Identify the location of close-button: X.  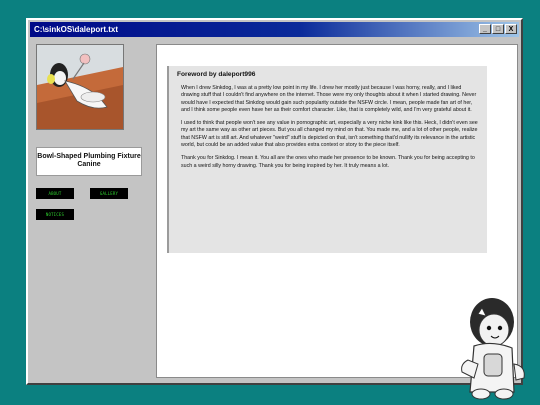
(511, 29).